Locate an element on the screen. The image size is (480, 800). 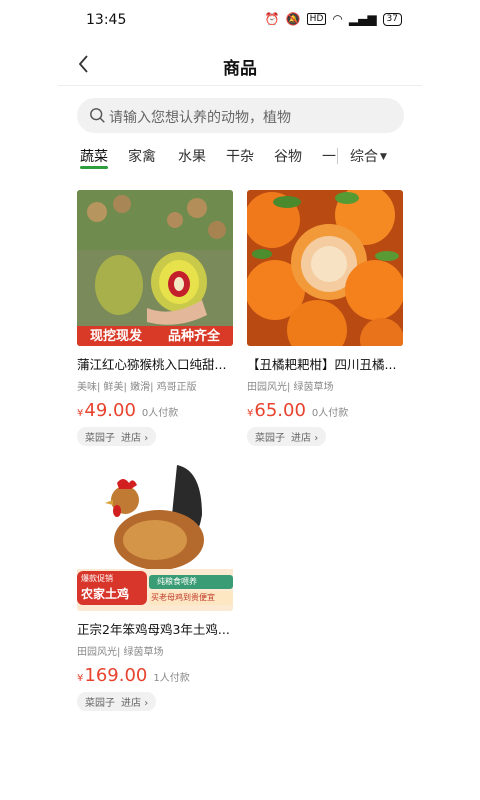
price-row: ¥ 65.00 0人付款 is located at coordinates (325, 410).